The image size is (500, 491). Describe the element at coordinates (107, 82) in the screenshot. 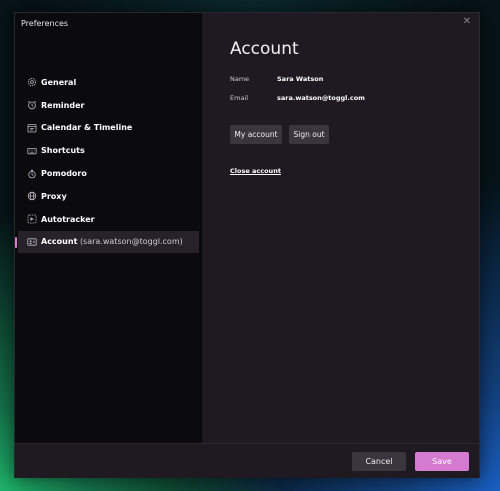

I see `sidebar-item-general: General` at that location.